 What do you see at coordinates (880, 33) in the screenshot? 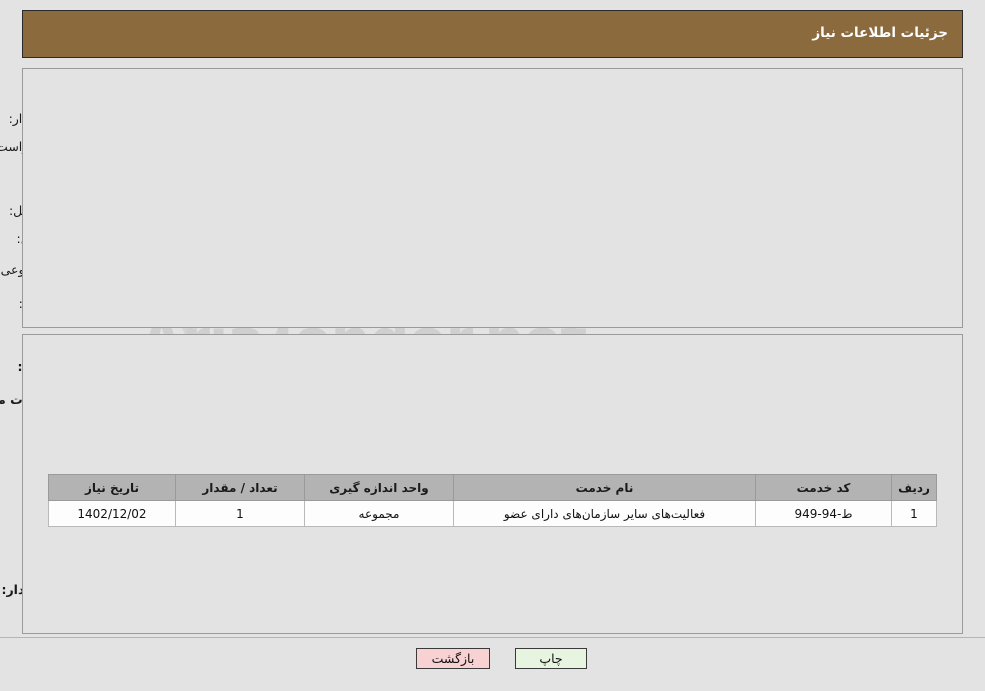
I see `page-title: جزئیات اطلاعات نیاز` at bounding box center [880, 33].